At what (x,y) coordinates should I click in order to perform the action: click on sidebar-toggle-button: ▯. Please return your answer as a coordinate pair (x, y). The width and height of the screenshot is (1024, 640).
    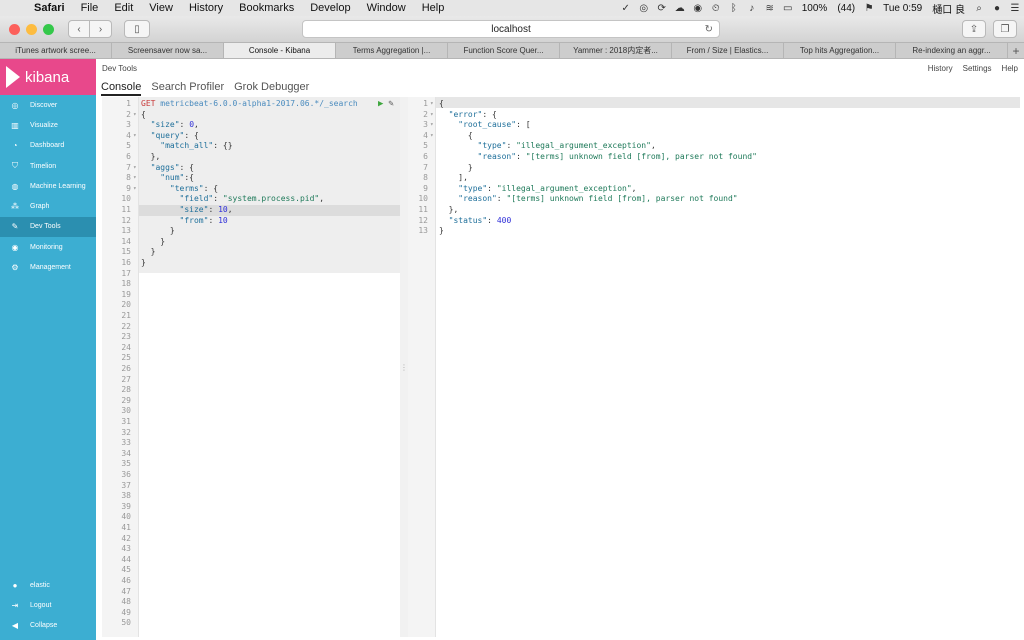
    Looking at the image, I should click on (137, 29).